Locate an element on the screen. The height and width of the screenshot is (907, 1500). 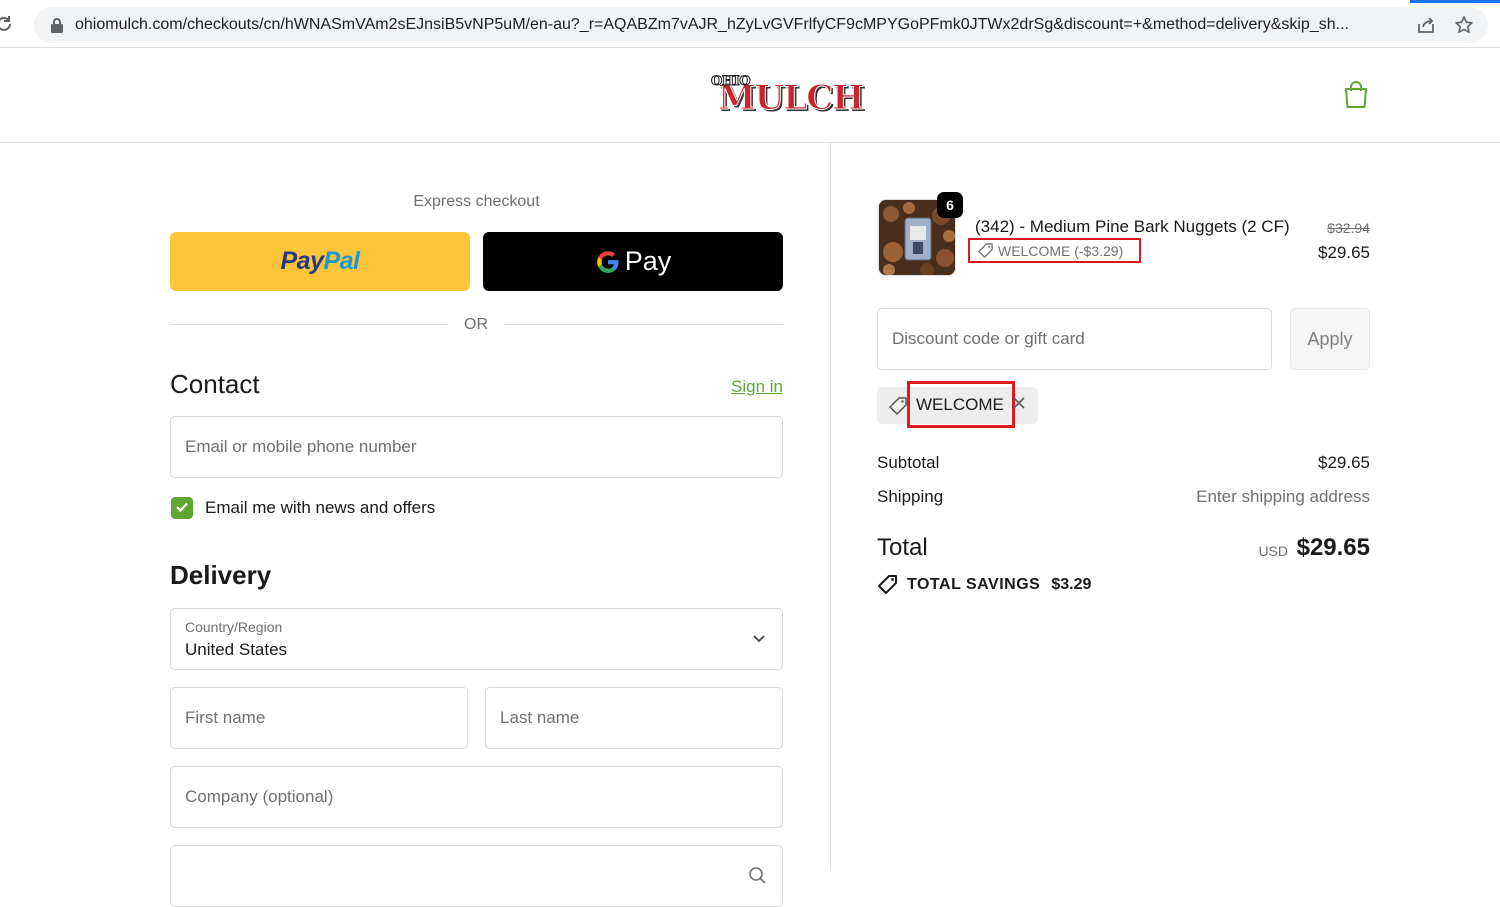
subtotal-value: $29.65 is located at coordinates (1344, 462).